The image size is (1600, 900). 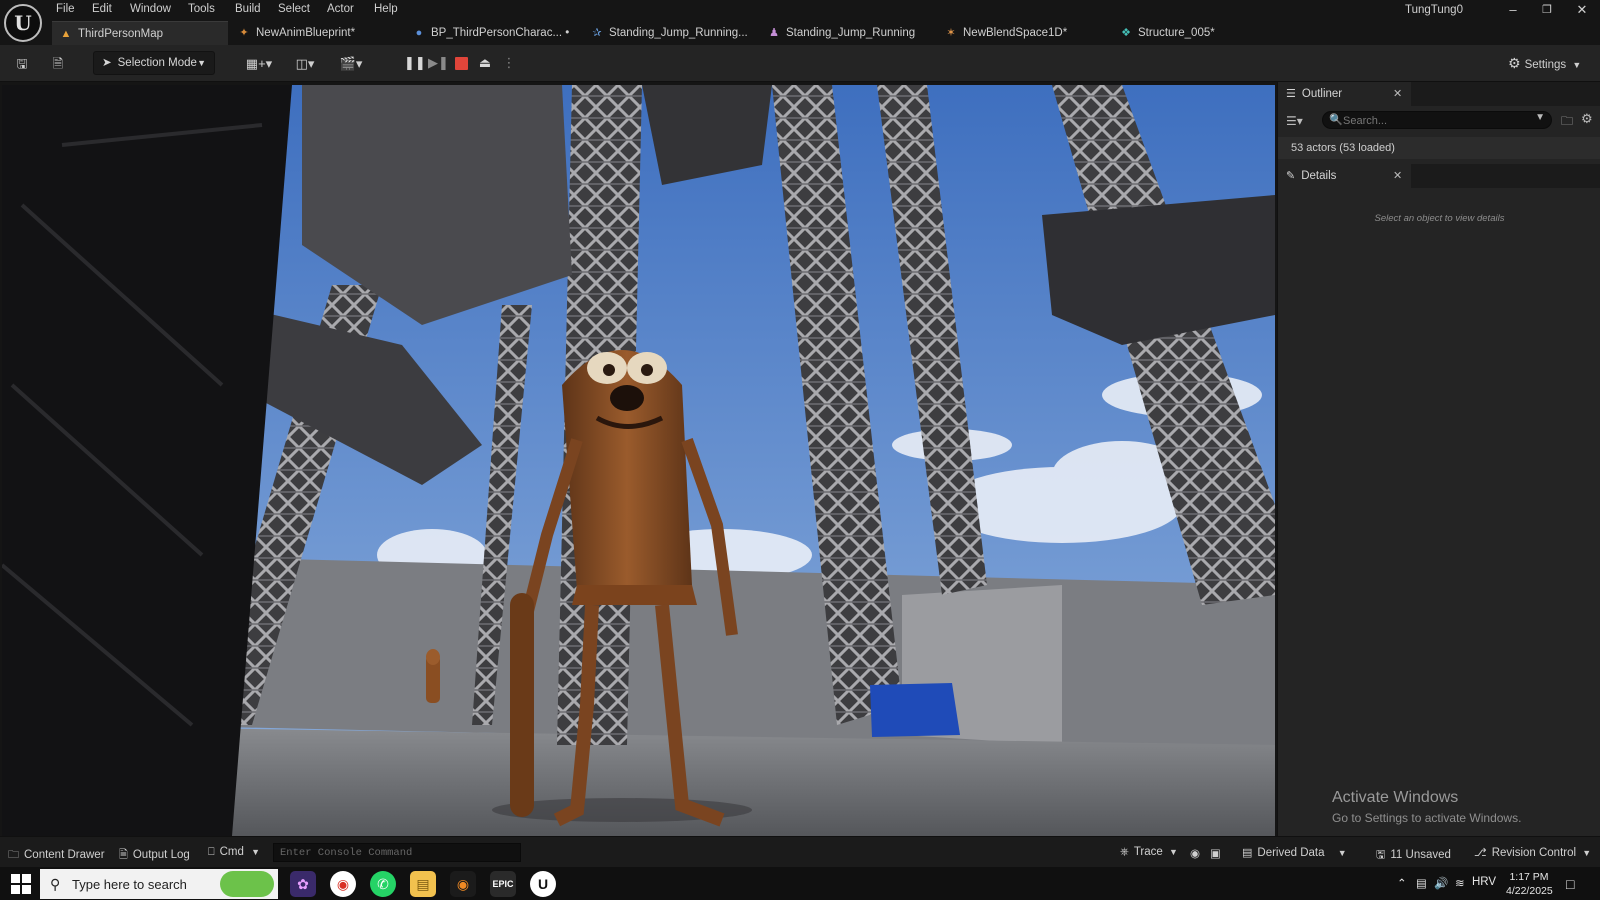 What do you see at coordinates (394, 853) in the screenshot?
I see `console-command-input` at bounding box center [394, 853].